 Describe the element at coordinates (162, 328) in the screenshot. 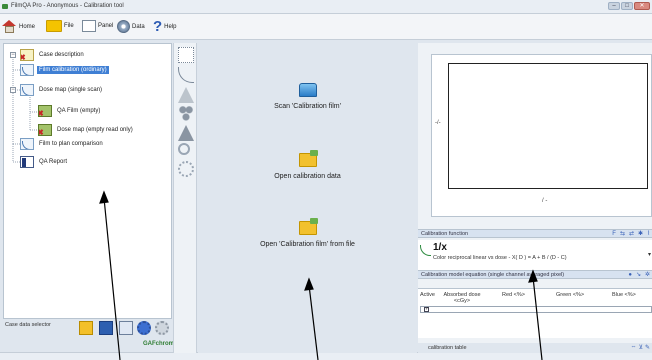

I see `options-gear-icon` at that location.